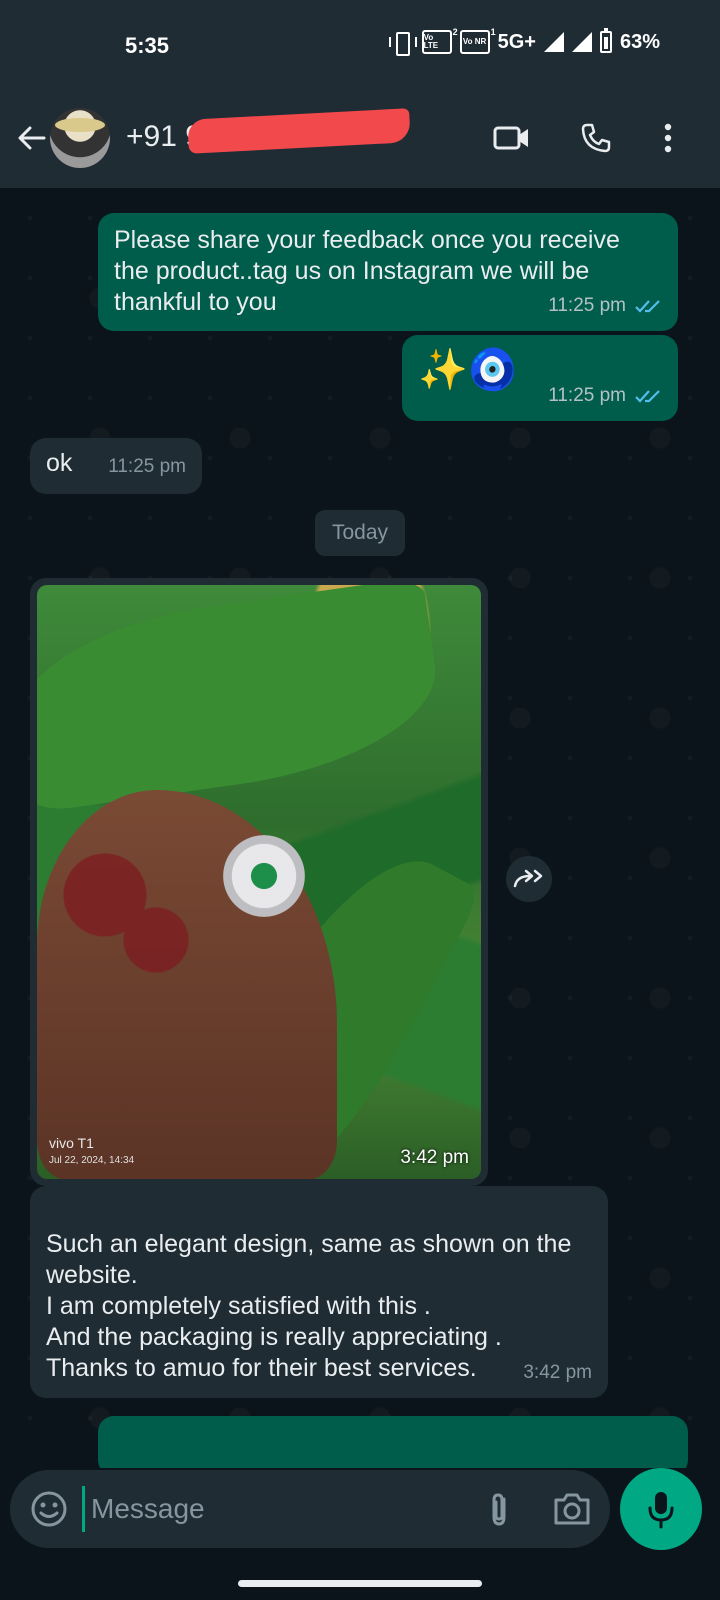 The width and height of the screenshot is (720, 1600). I want to click on message-text: ok, so click(59, 463).